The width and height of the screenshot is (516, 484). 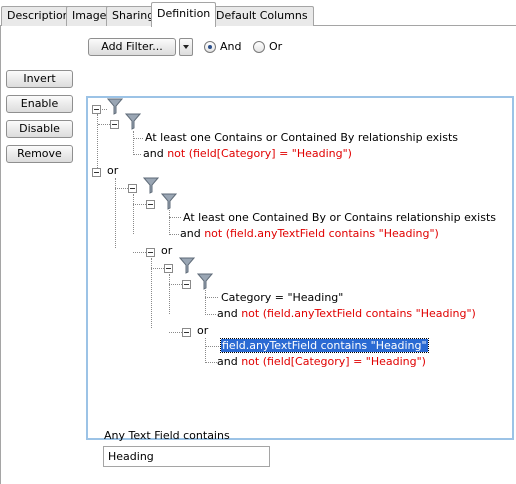 I want to click on tab-definition: Definition, so click(x=184, y=14).